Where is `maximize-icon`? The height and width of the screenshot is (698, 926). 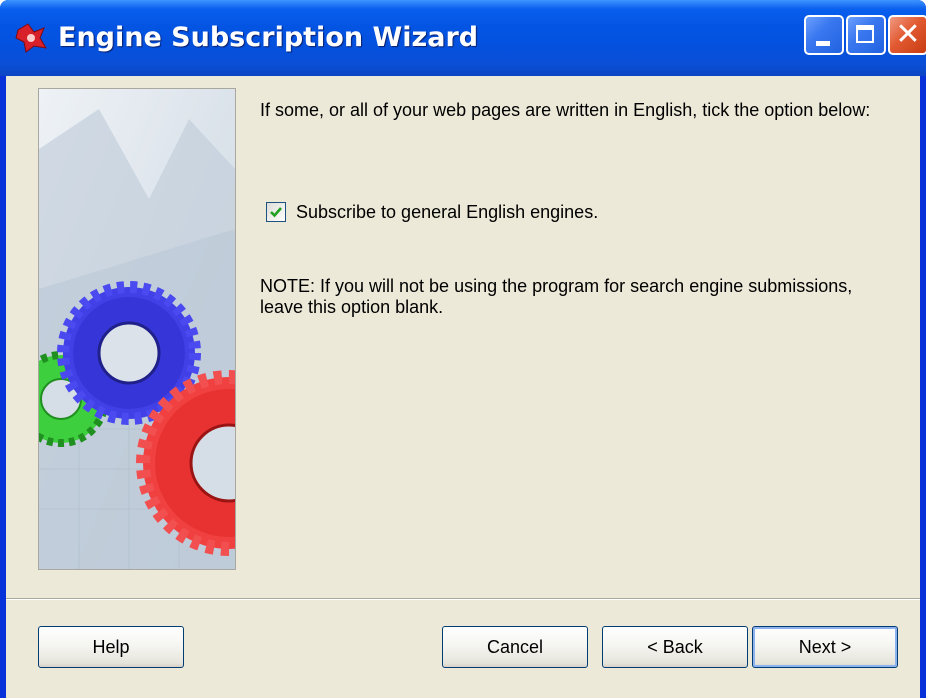
maximize-icon is located at coordinates (865, 34).